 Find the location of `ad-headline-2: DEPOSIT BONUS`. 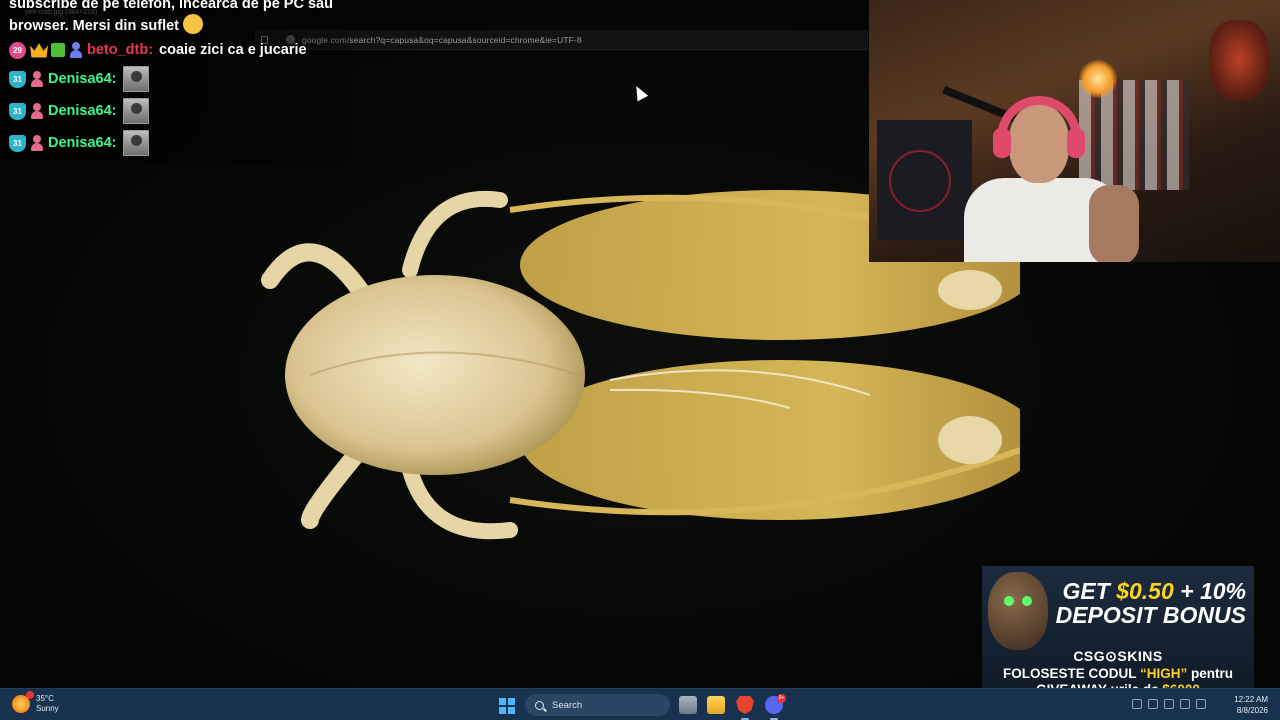

ad-headline-2: DEPOSIT BONUS is located at coordinates (1150, 615).